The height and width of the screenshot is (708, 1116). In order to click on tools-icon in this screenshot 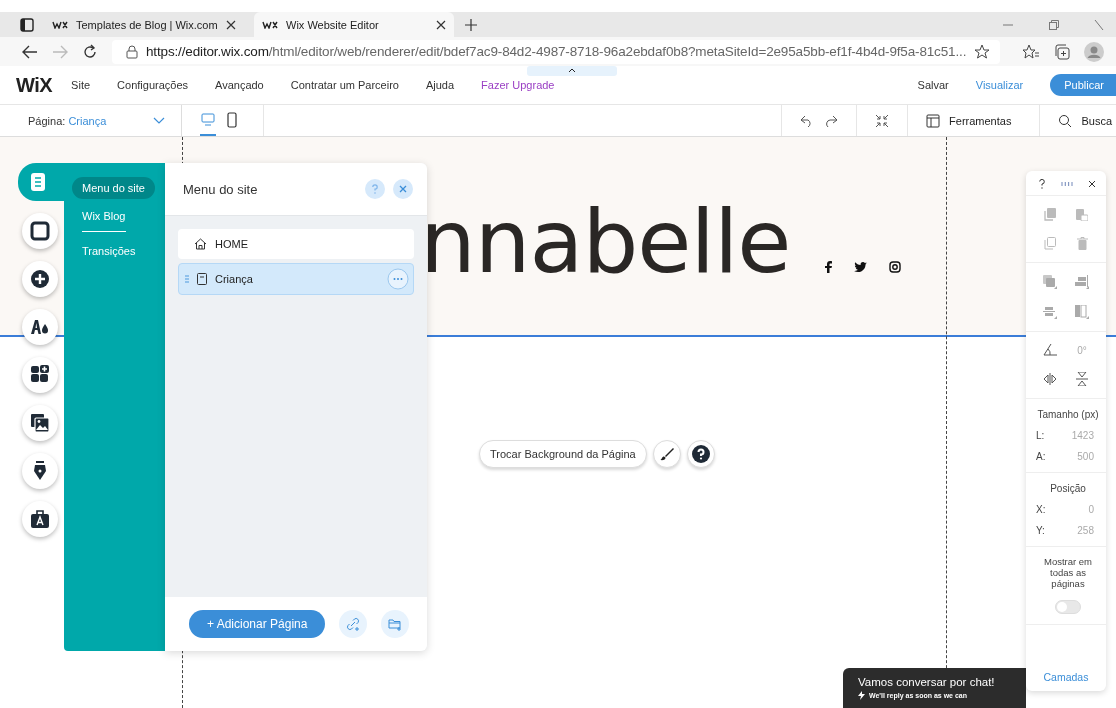, I will do `click(933, 120)`.